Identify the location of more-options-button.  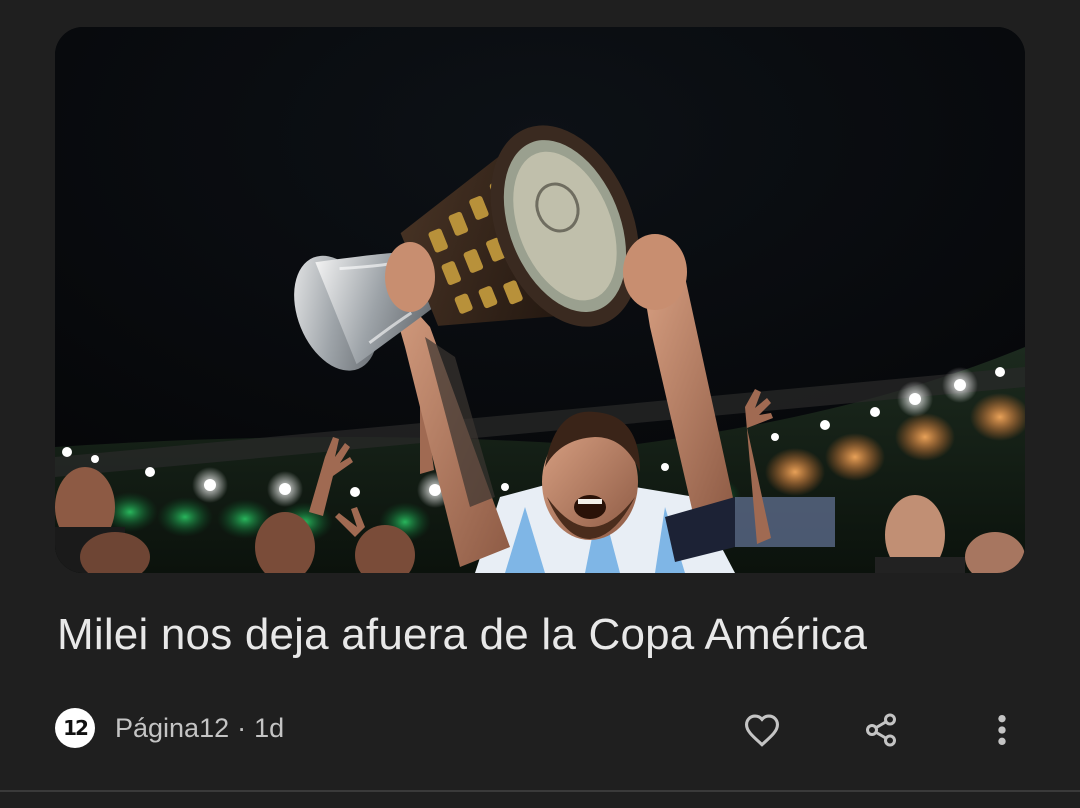
(1002, 730).